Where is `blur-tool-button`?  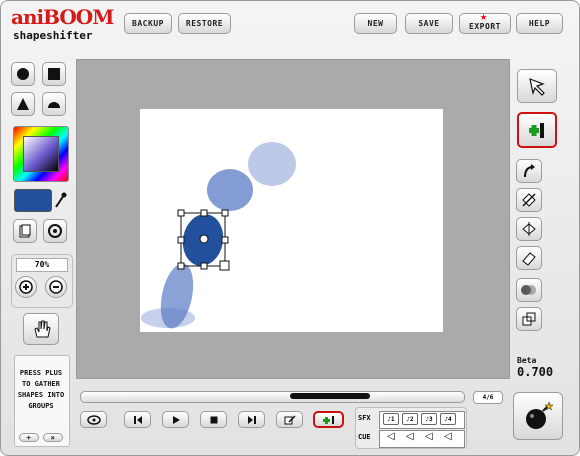 blur-tool-button is located at coordinates (529, 290).